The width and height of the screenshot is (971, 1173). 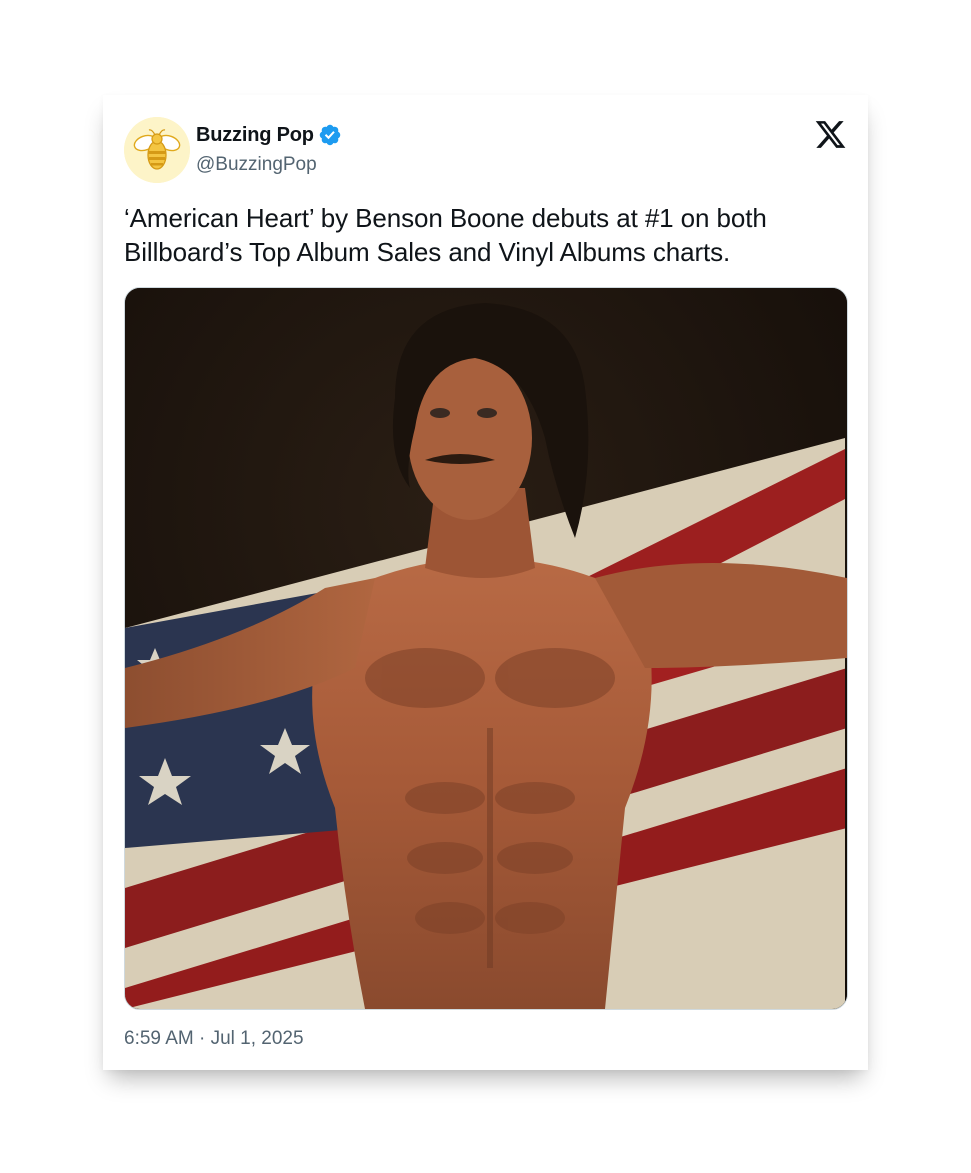 I want to click on author-name-row: Buzzing Pop, so click(x=269, y=135).